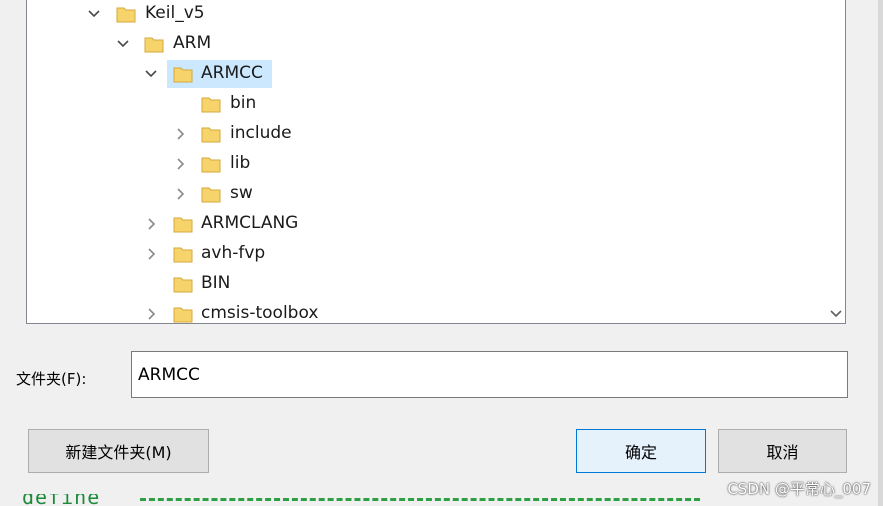 The height and width of the screenshot is (506, 883). I want to click on ok-button: 确定, so click(641, 451).